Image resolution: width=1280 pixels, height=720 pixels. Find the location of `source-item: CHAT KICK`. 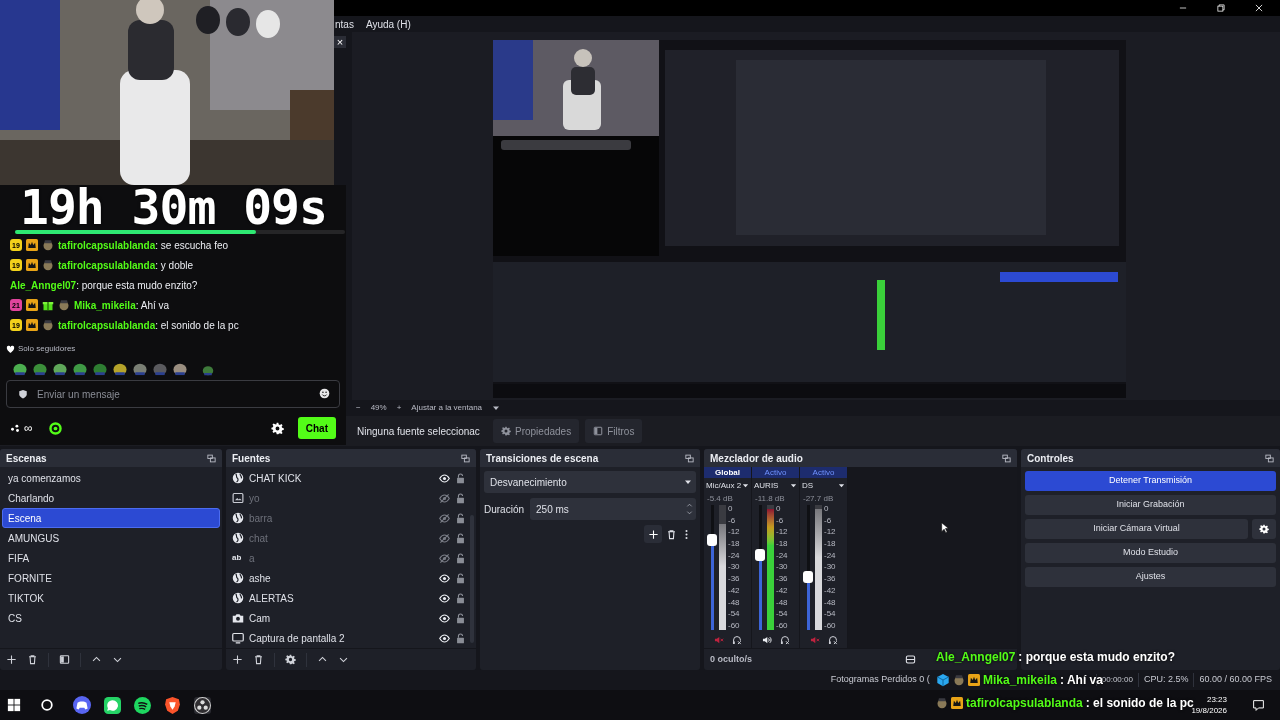

source-item: CHAT KICK is located at coordinates (348, 478).